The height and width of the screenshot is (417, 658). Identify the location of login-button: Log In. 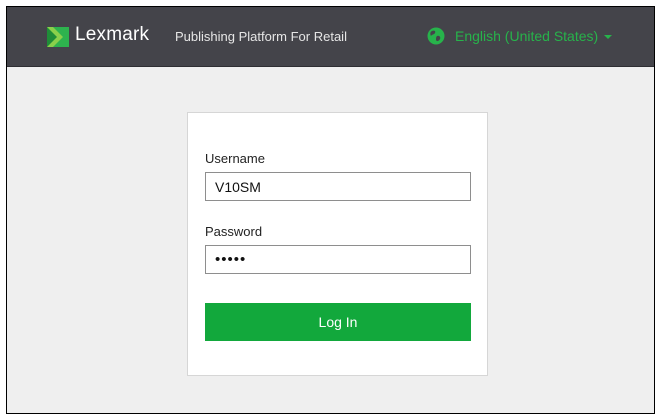
(338, 322).